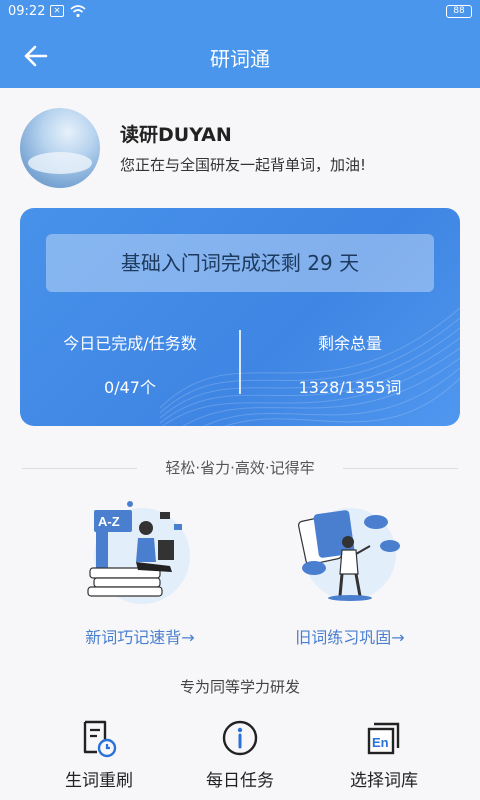  I want to click on slogan-divider-left, so click(79, 468).